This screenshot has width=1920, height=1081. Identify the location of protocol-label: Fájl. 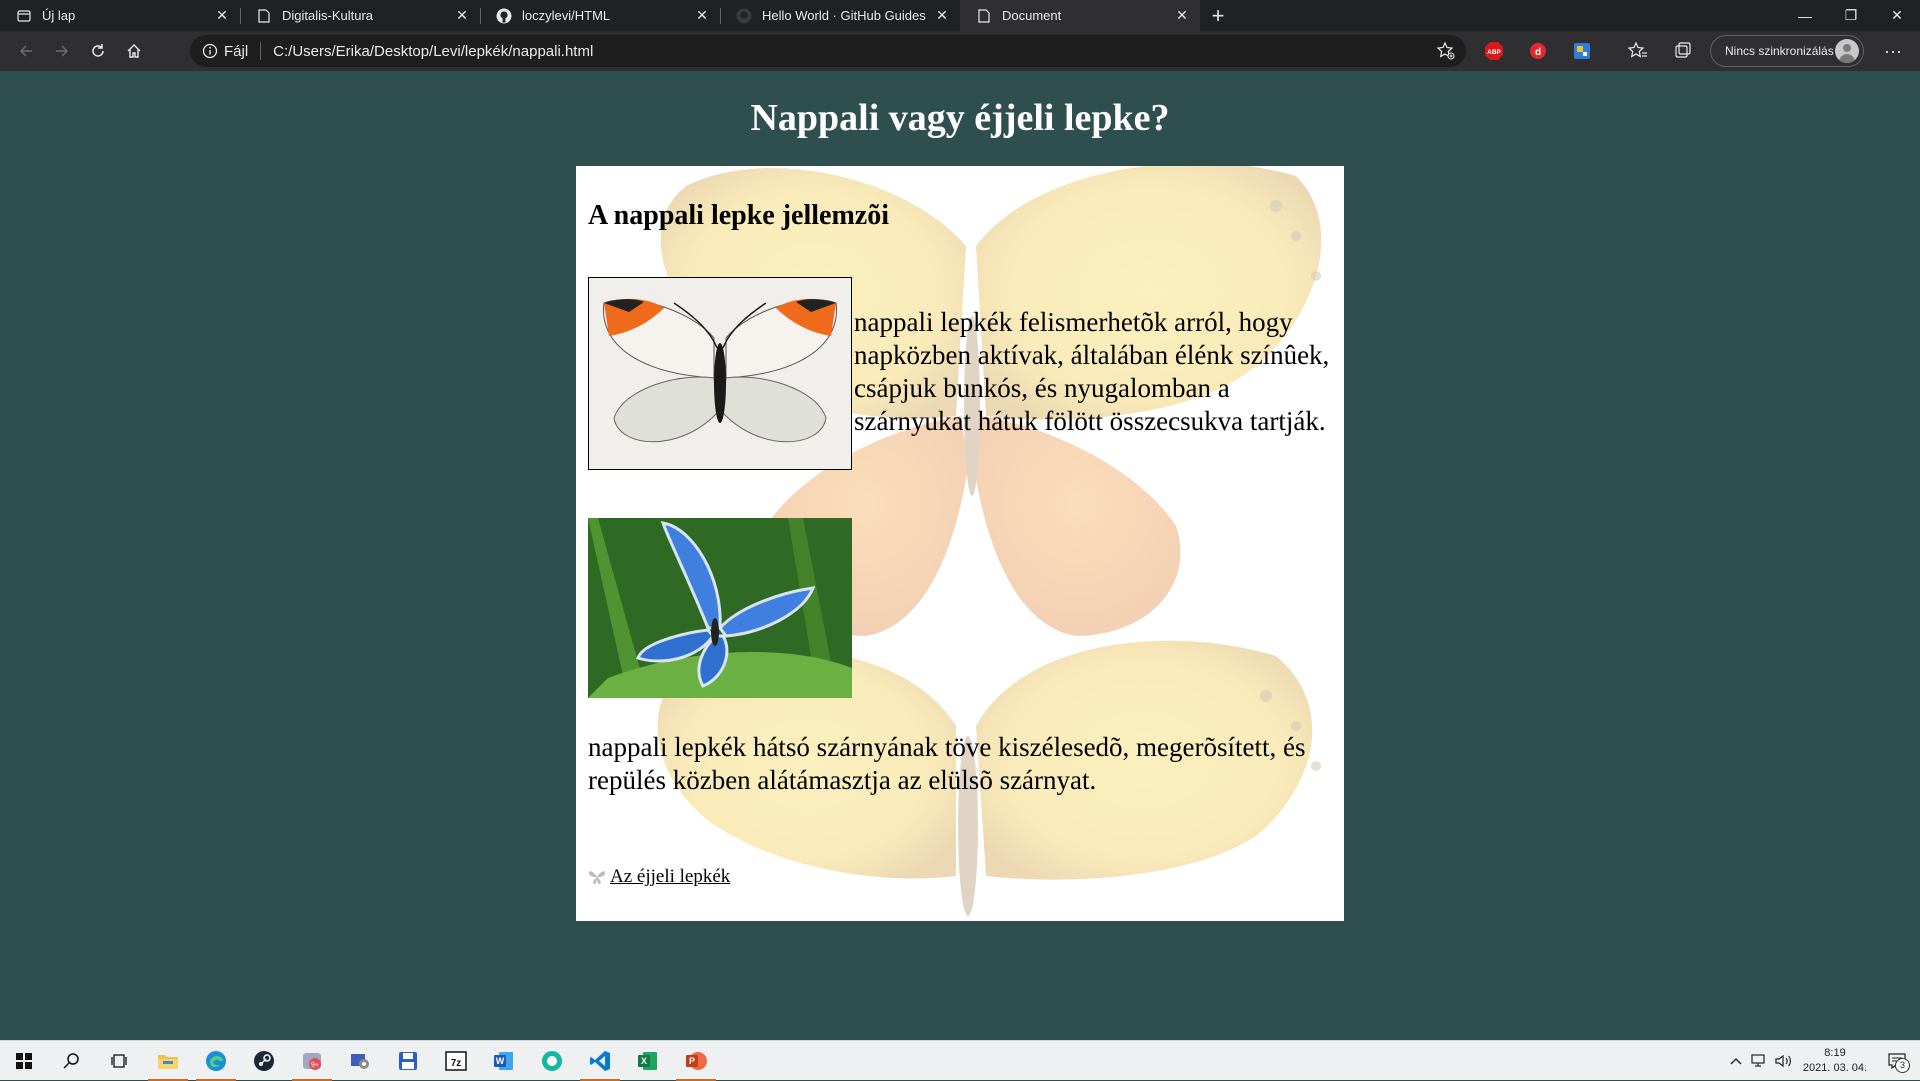
(236, 51).